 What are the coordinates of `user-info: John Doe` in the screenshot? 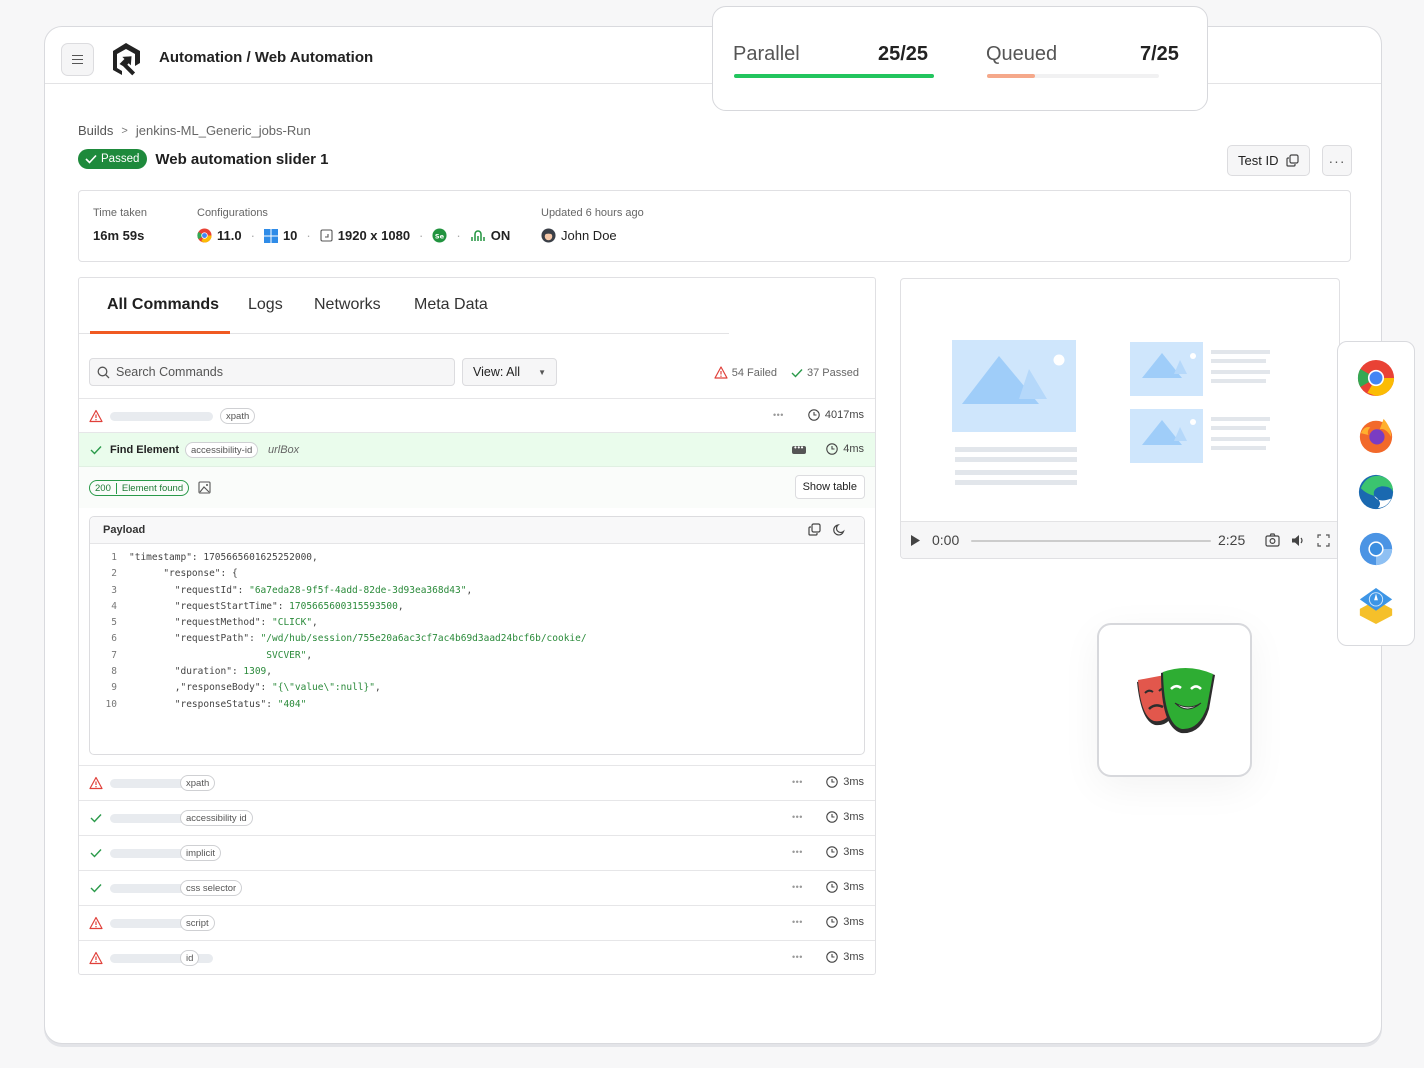 It's located at (592, 235).